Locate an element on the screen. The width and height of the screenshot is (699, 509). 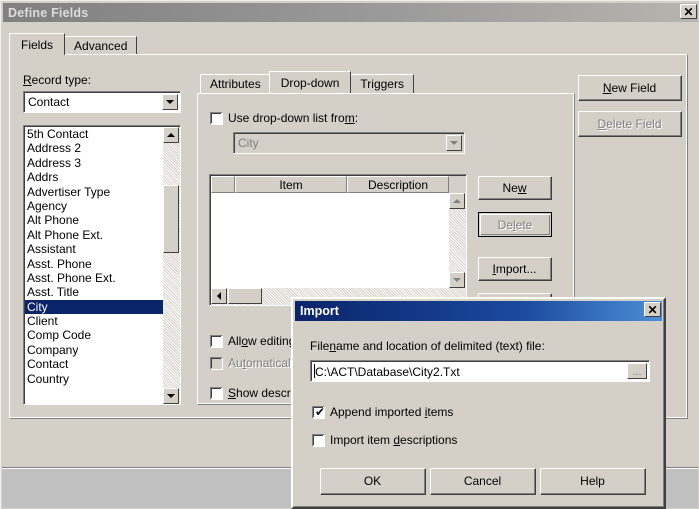
list-item: Asst. Title is located at coordinates (94, 292).